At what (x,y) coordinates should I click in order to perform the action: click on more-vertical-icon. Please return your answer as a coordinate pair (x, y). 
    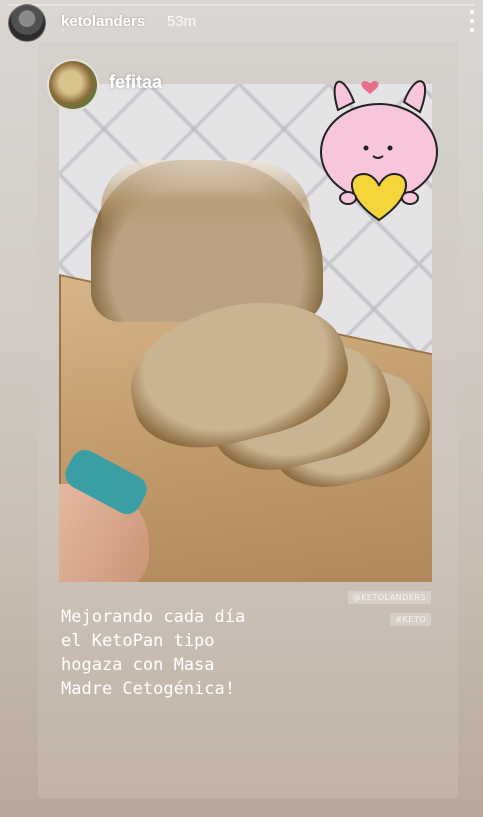
    Looking at the image, I should click on (472, 21).